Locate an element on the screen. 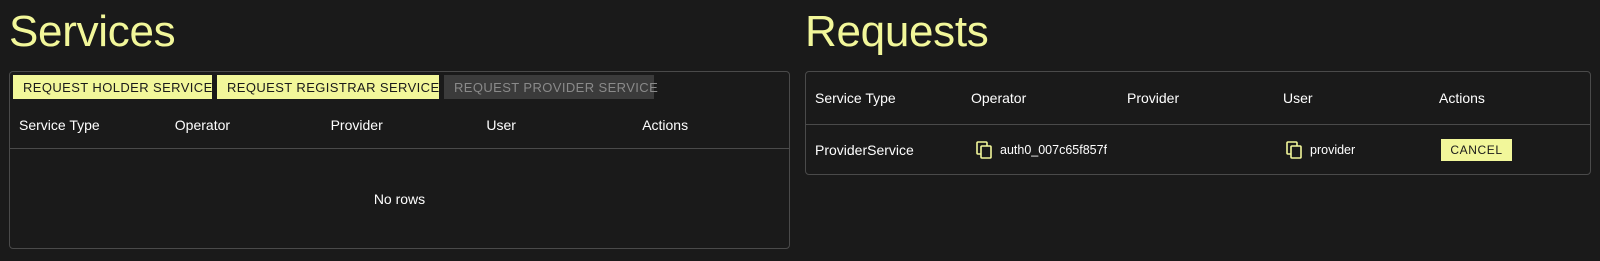 The image size is (1600, 261). cell-operator: auth0_007c65f857f is located at coordinates (1040, 150).